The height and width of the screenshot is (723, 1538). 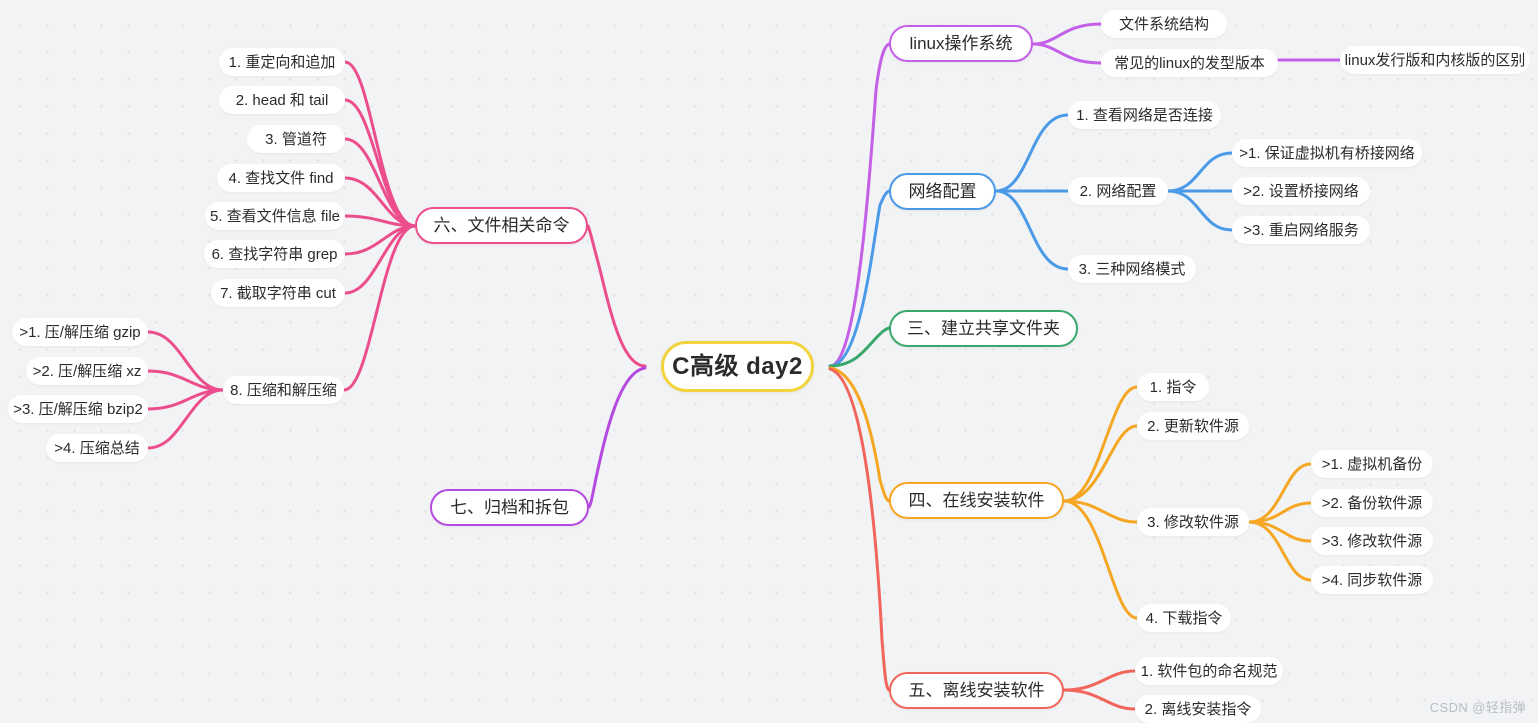 I want to click on child-node-redirect-append: 1. 重定向和追加, so click(x=282, y=62).